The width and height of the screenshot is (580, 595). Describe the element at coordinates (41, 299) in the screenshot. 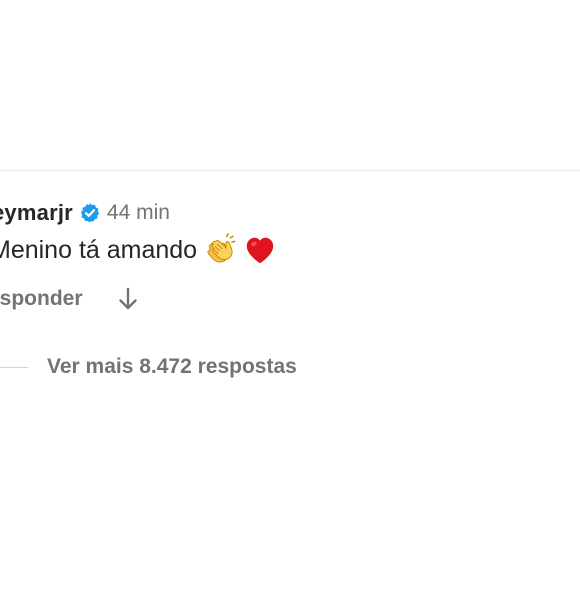

I see `reply-button: esponder` at that location.